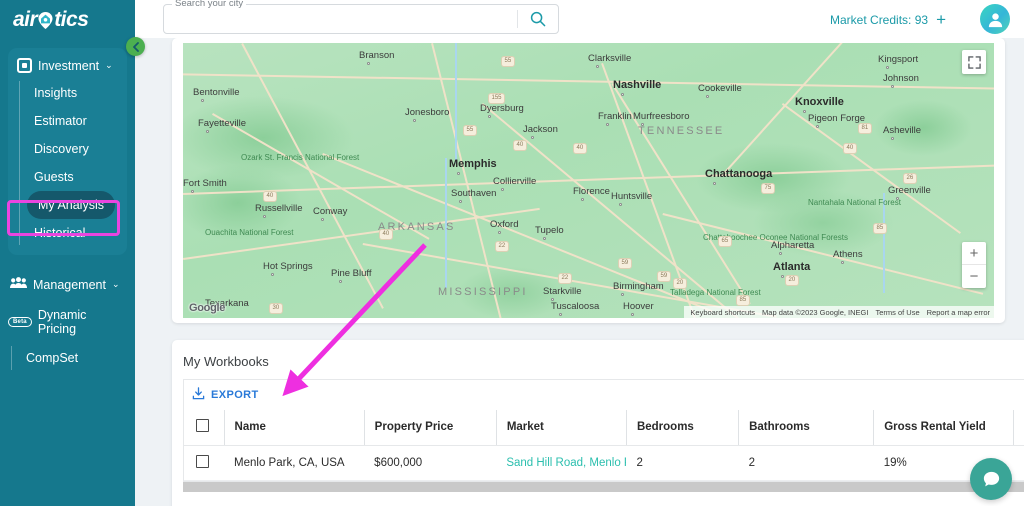 The image size is (1024, 506). What do you see at coordinates (235, 395) in the screenshot?
I see `export-button-label: EXPORT` at bounding box center [235, 395].